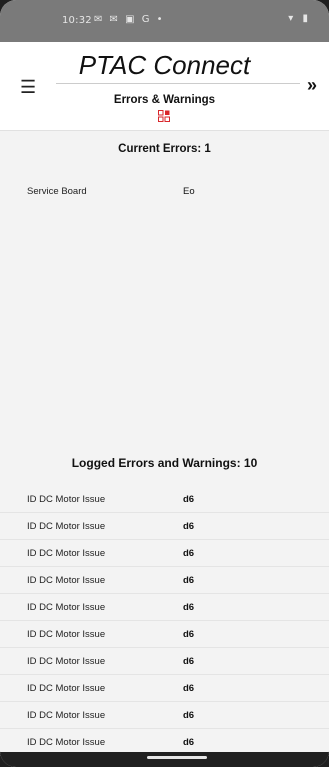 Image resolution: width=329 pixels, height=767 pixels. I want to click on current-errors-title: Current Errors: 1, so click(164, 149).